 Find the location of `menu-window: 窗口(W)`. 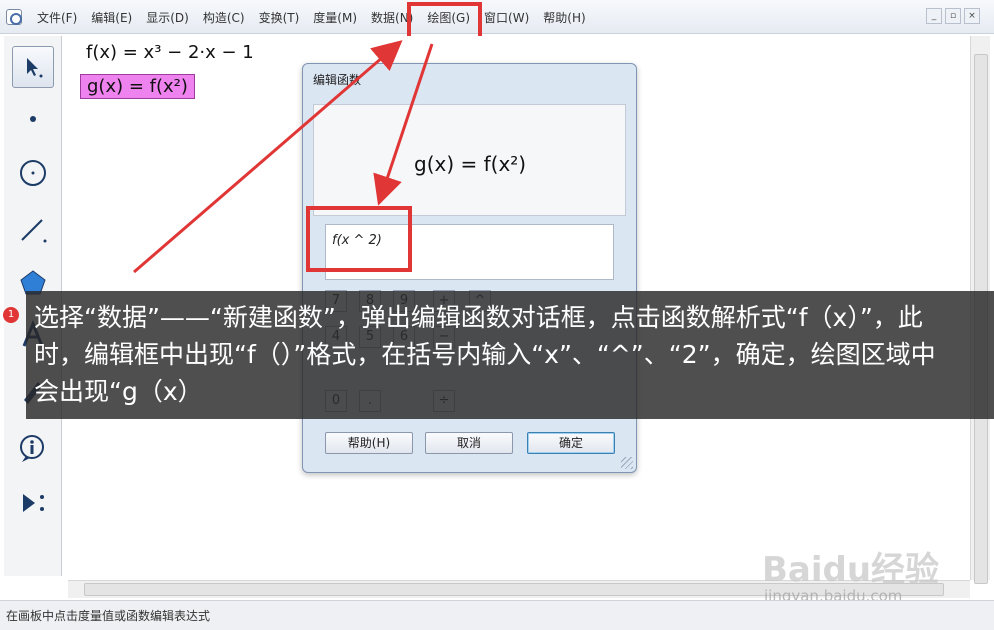

menu-window: 窗口(W) is located at coordinates (506, 18).